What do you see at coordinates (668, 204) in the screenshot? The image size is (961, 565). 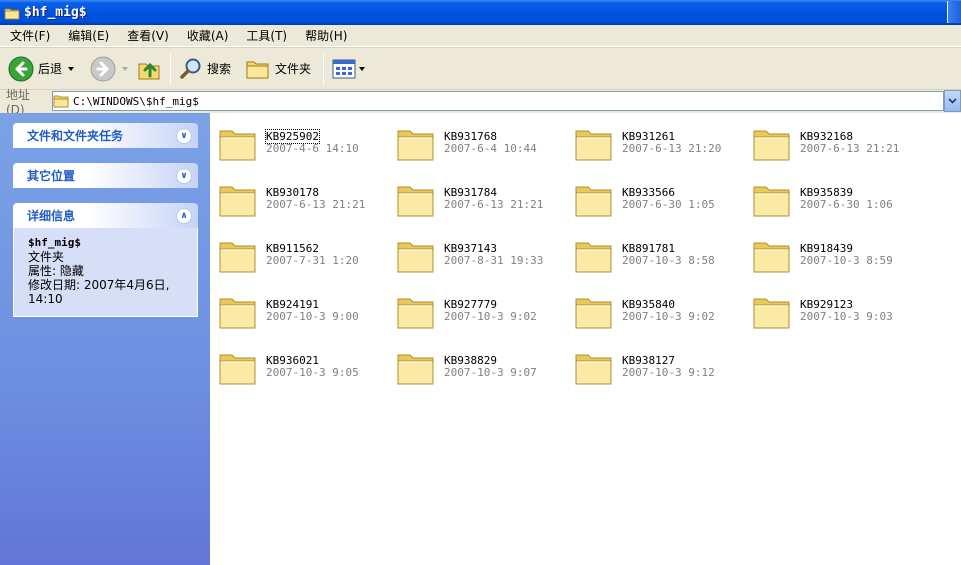 I see `folder-date: 2007-6-30 1:05` at bounding box center [668, 204].